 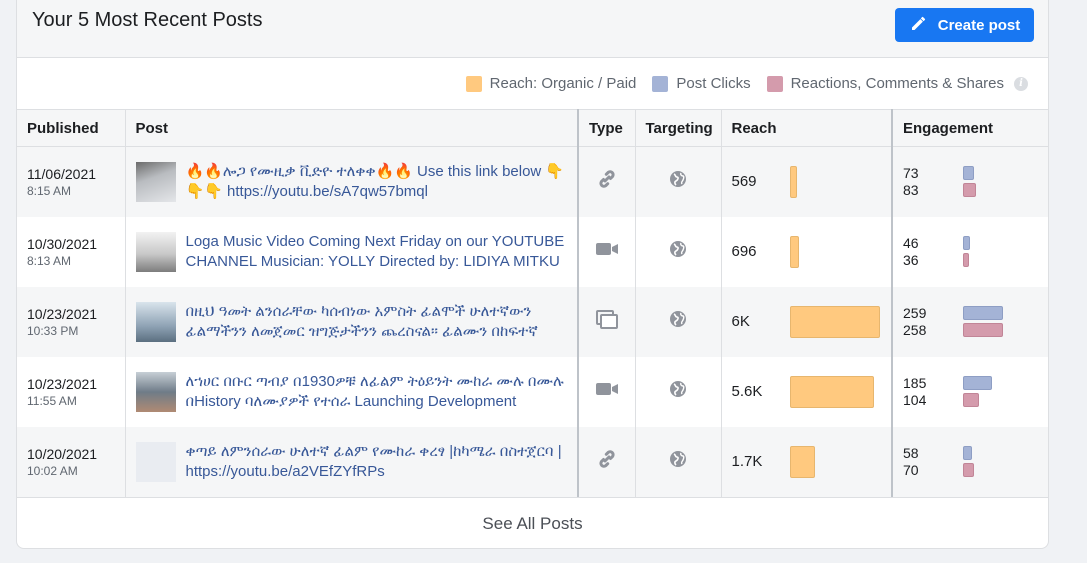 What do you see at coordinates (807, 128) in the screenshot?
I see `header-reach: Reach` at bounding box center [807, 128].